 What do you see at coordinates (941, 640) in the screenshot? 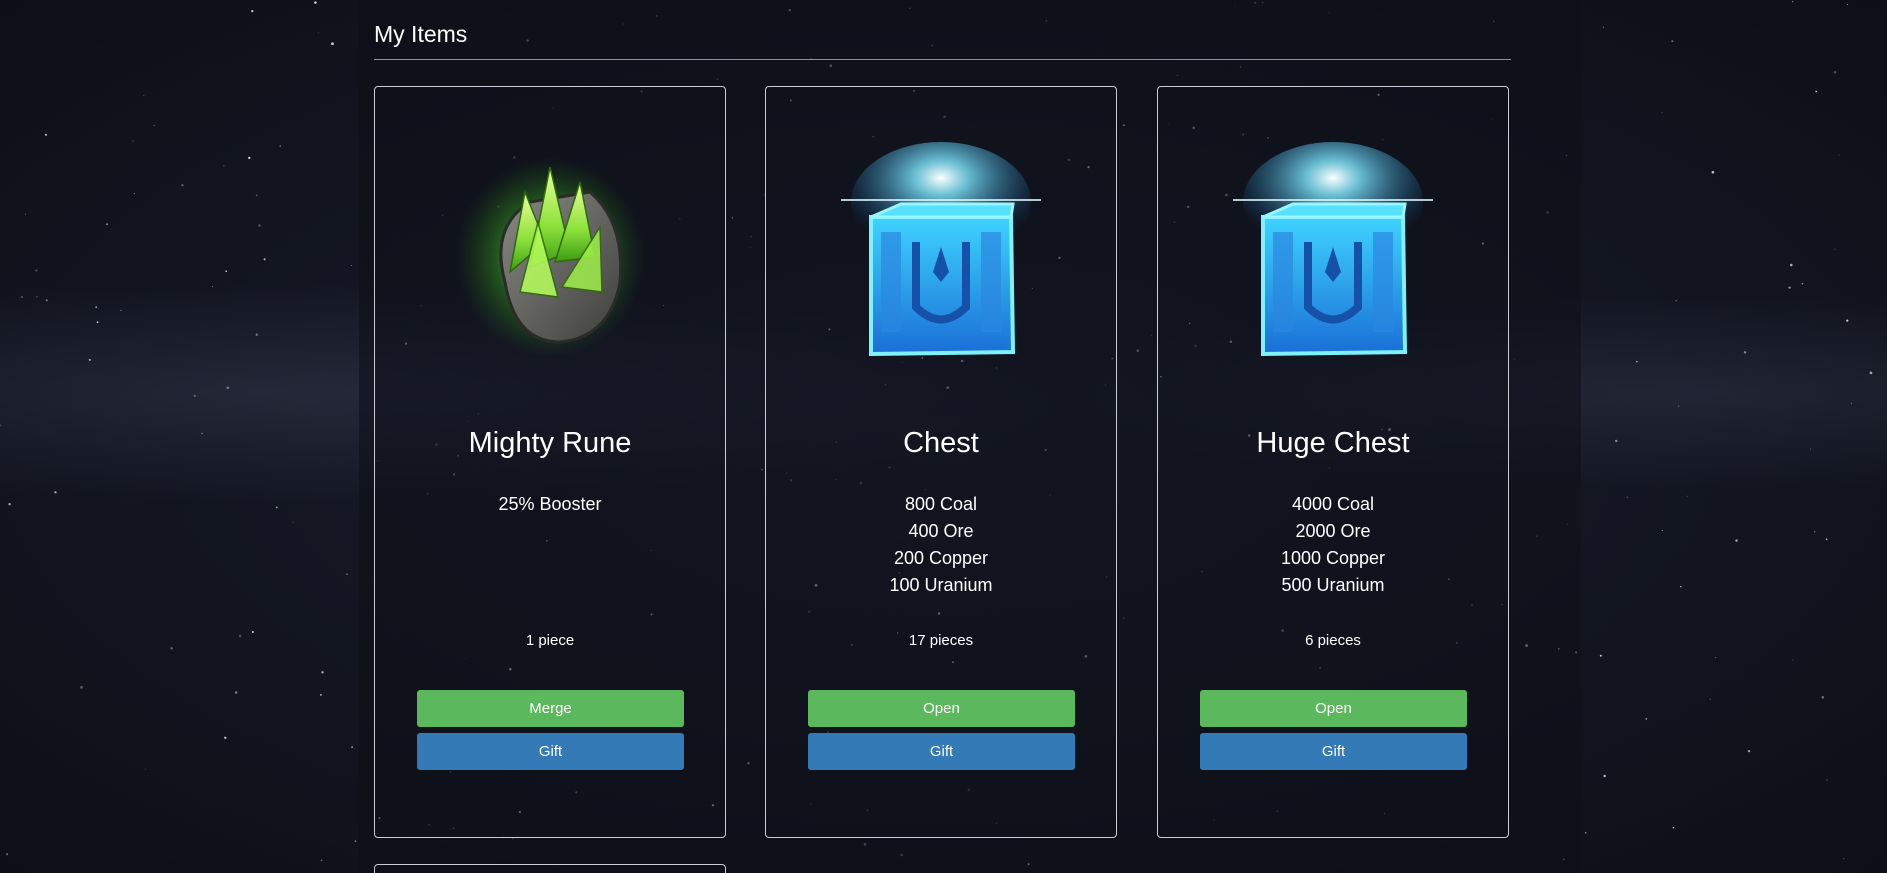
I see `item-count: 17 pieces` at bounding box center [941, 640].